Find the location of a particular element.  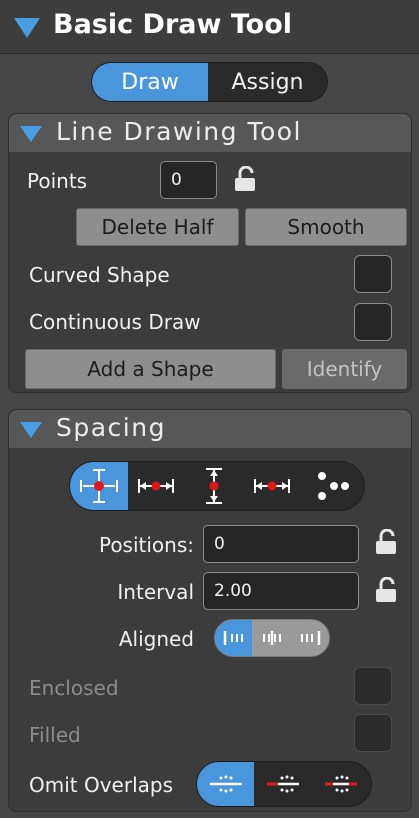

omit-overlaps-label: Omit Overlaps is located at coordinates (101, 785).